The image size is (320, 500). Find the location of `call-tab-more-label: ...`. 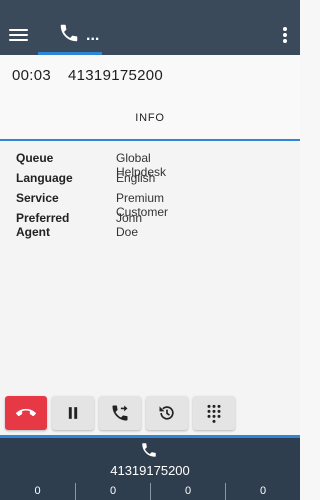

call-tab-more-label: ... is located at coordinates (93, 35).